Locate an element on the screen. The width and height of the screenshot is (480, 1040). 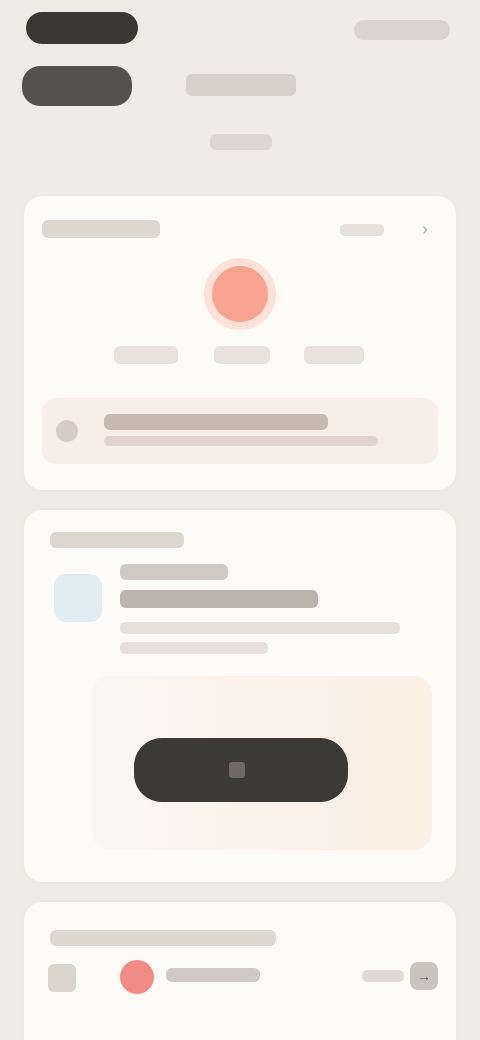
feature-card-title is located at coordinates (117, 540).